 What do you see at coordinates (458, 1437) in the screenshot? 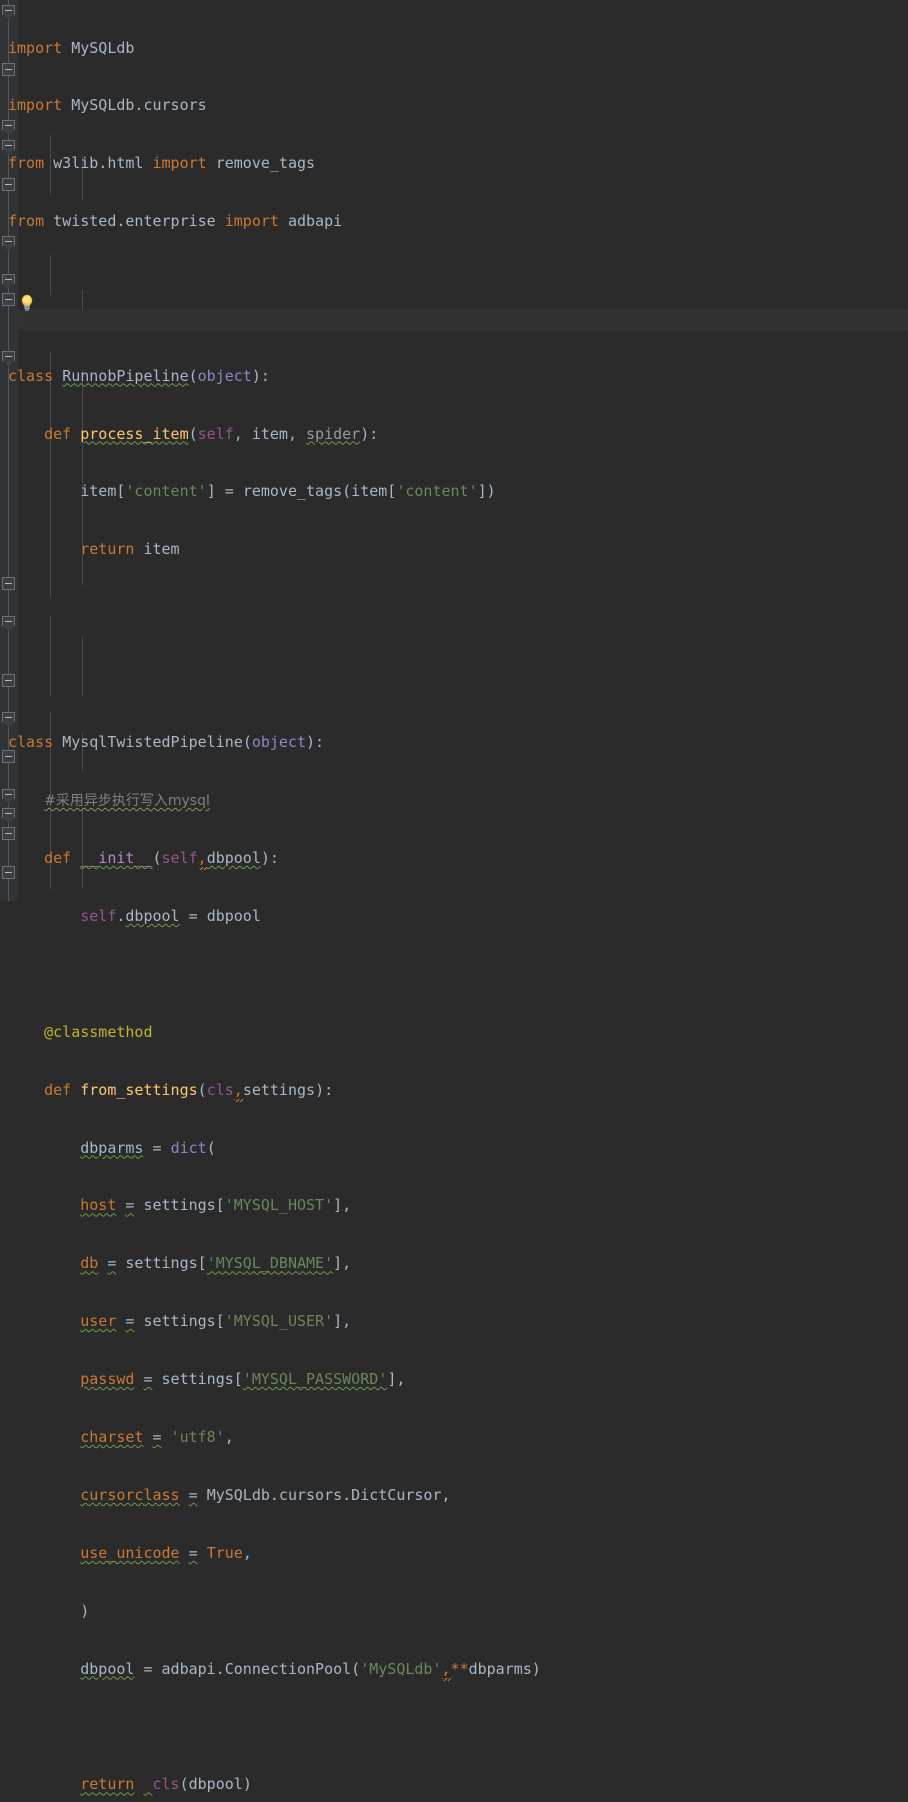
I see `code-line: charset = 'utf8',` at bounding box center [458, 1437].